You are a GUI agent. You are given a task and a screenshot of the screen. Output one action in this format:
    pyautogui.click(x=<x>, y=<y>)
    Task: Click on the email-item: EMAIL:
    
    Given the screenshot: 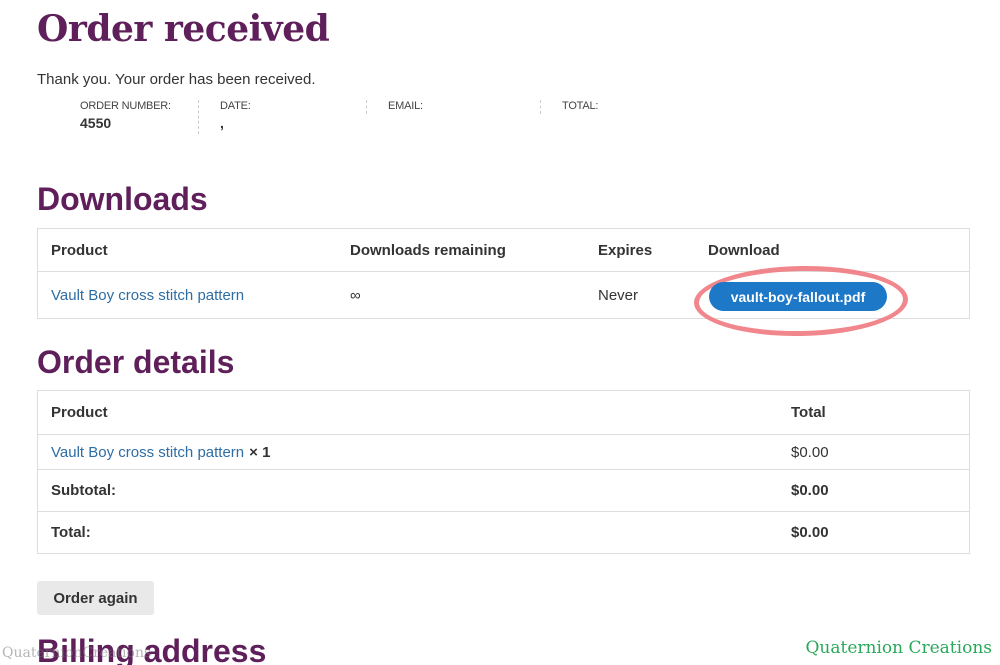 What is the action you would take?
    pyautogui.click(x=453, y=117)
    